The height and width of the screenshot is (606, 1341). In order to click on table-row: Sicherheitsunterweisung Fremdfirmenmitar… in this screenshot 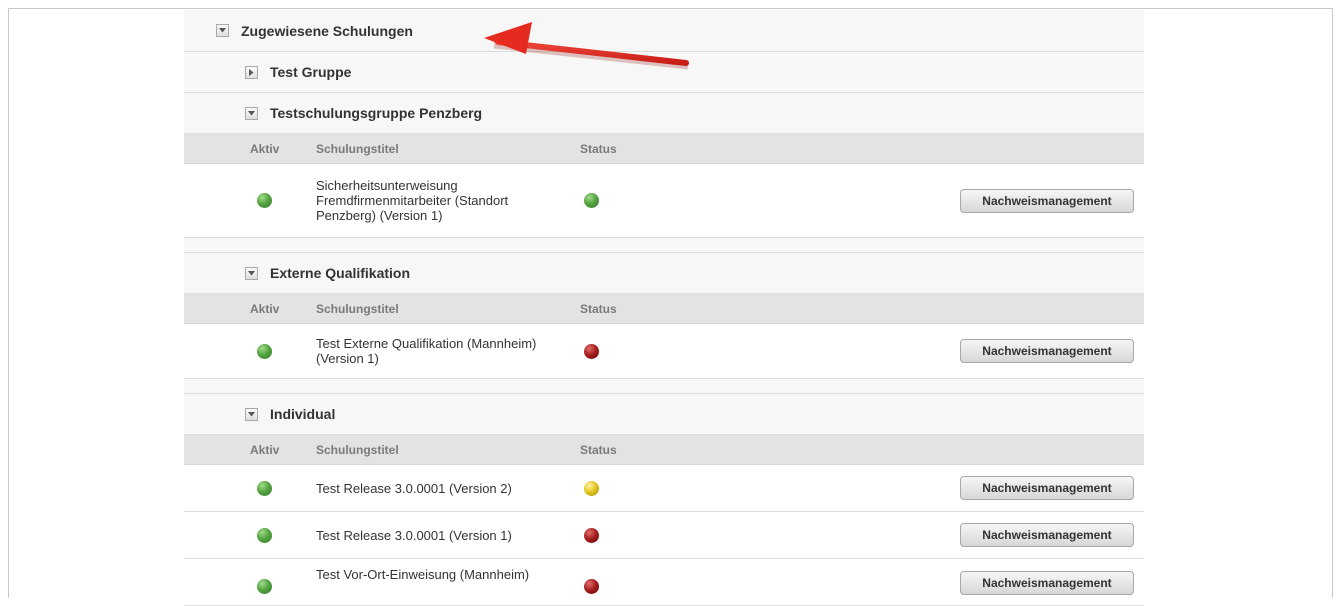, I will do `click(664, 201)`.